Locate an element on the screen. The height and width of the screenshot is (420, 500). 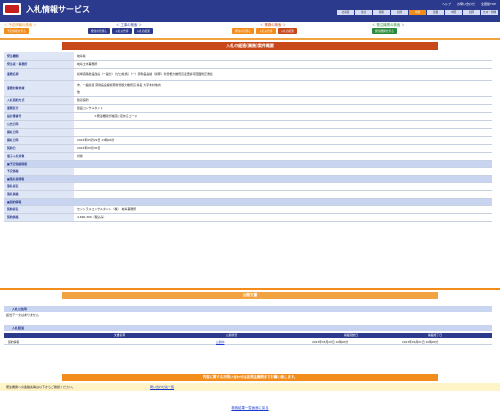
section-header: ■契約情報 is located at coordinates (248, 202).